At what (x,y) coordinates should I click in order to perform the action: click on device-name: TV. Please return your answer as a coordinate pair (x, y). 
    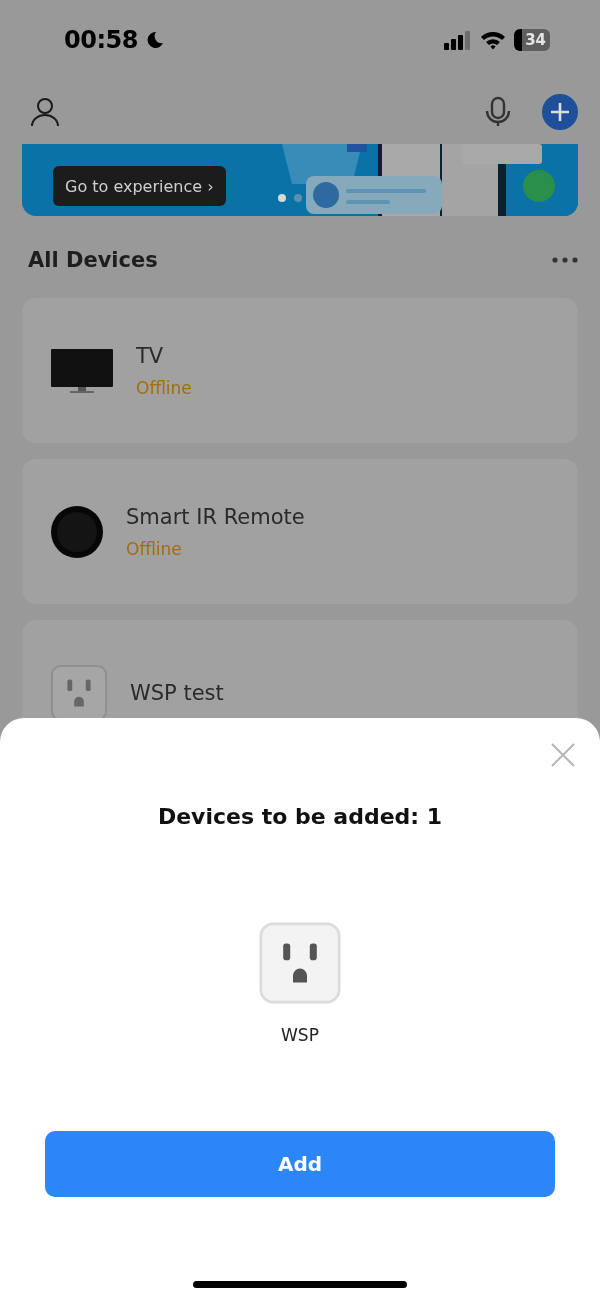
    Looking at the image, I should click on (150, 355).